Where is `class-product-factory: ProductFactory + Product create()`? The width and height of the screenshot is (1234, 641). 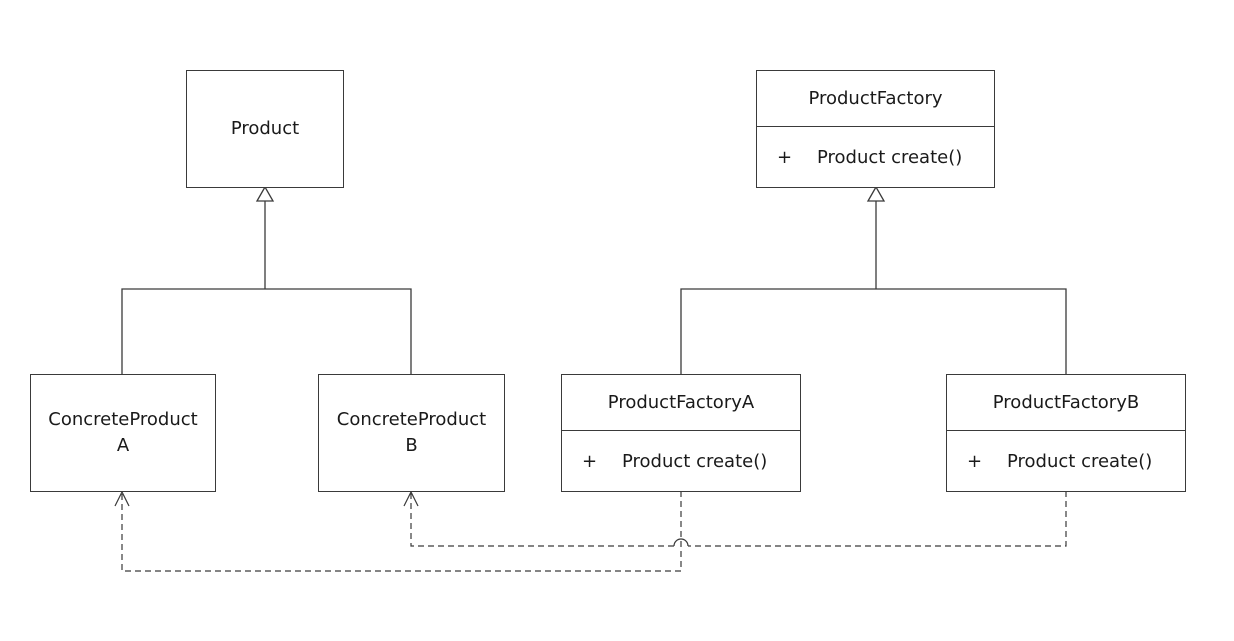 class-product-factory: ProductFactory + Product create() is located at coordinates (875, 129).